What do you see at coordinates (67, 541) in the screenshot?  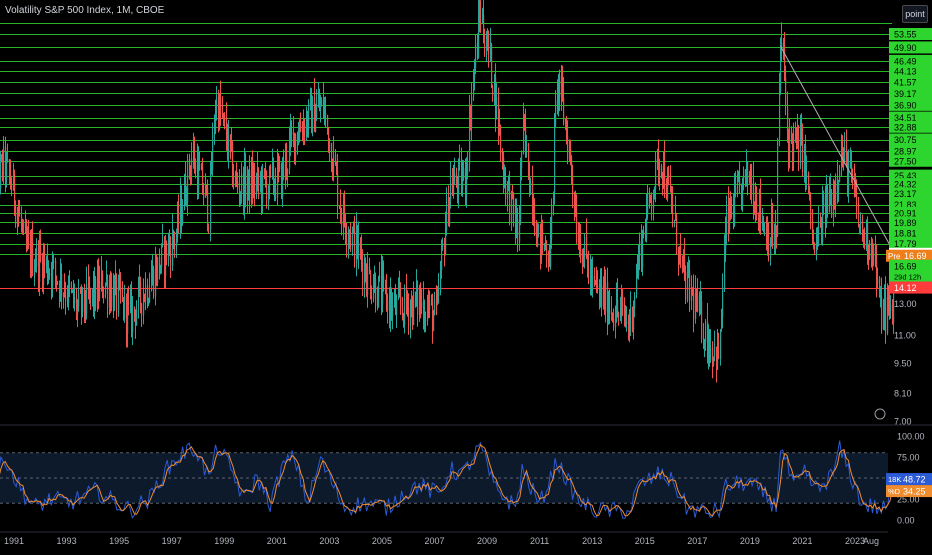 I see `time-axis-tick: 1993` at bounding box center [67, 541].